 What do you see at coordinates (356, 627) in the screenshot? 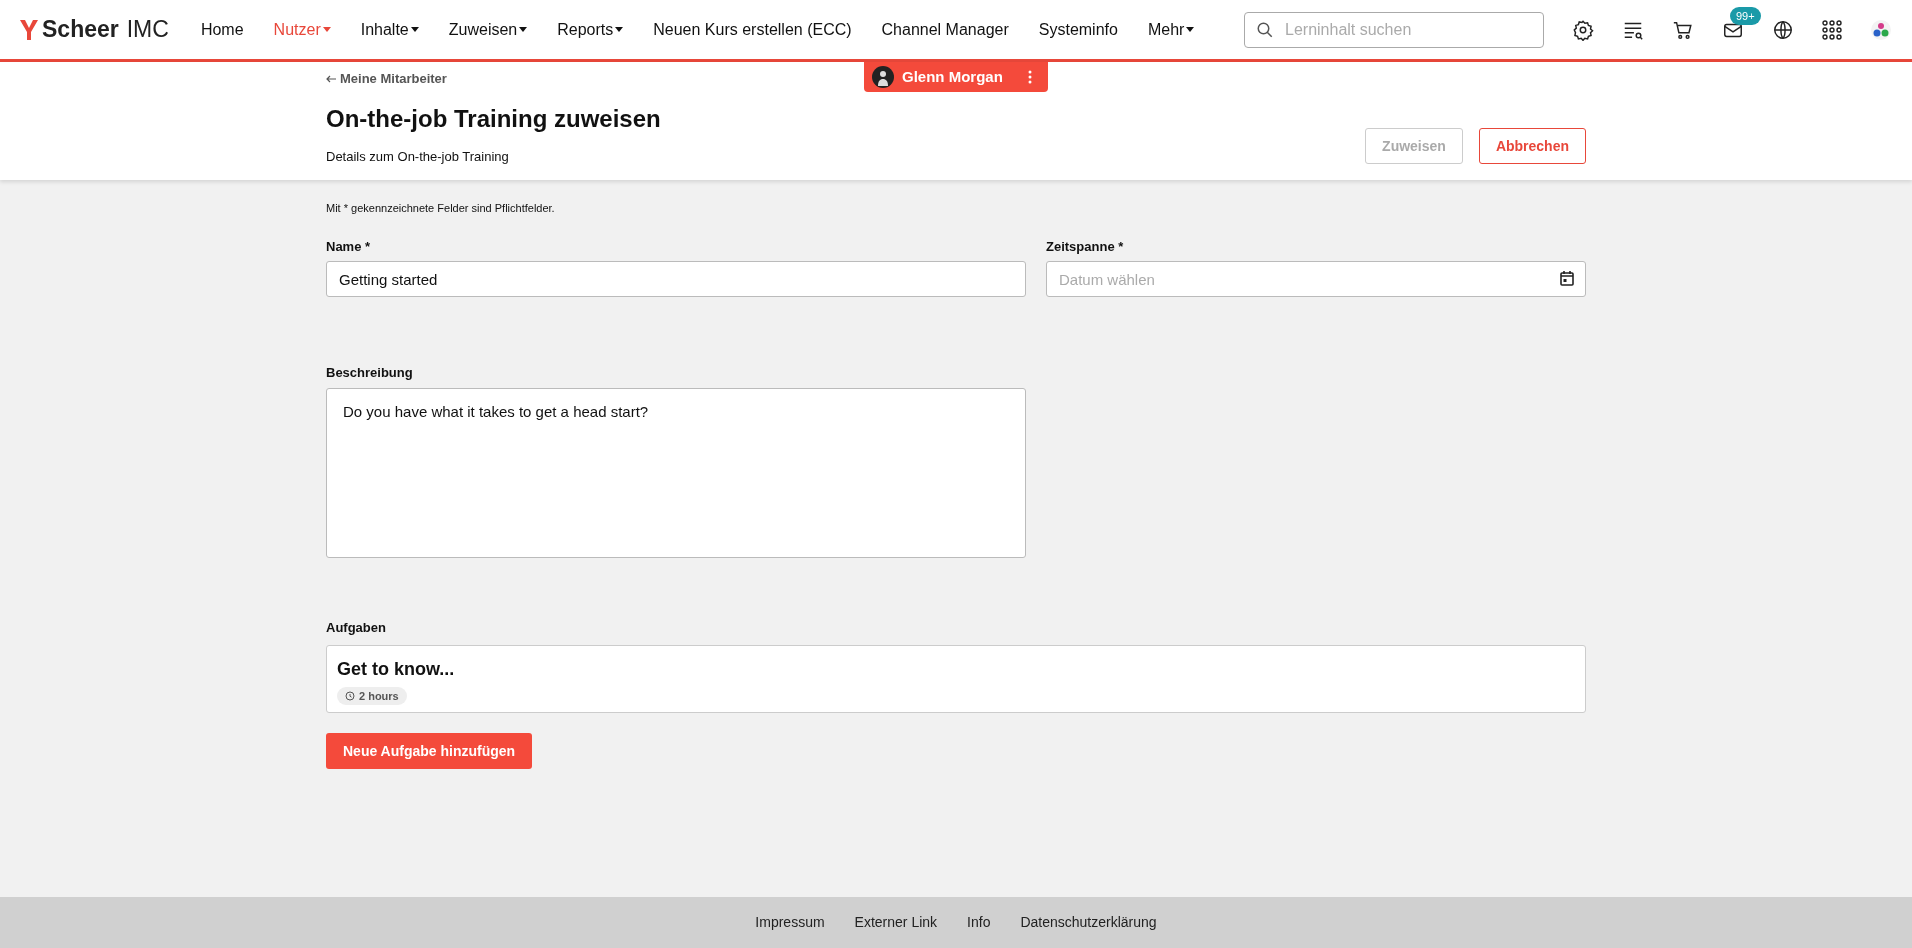
I see `section-label: Aufgaben` at bounding box center [356, 627].